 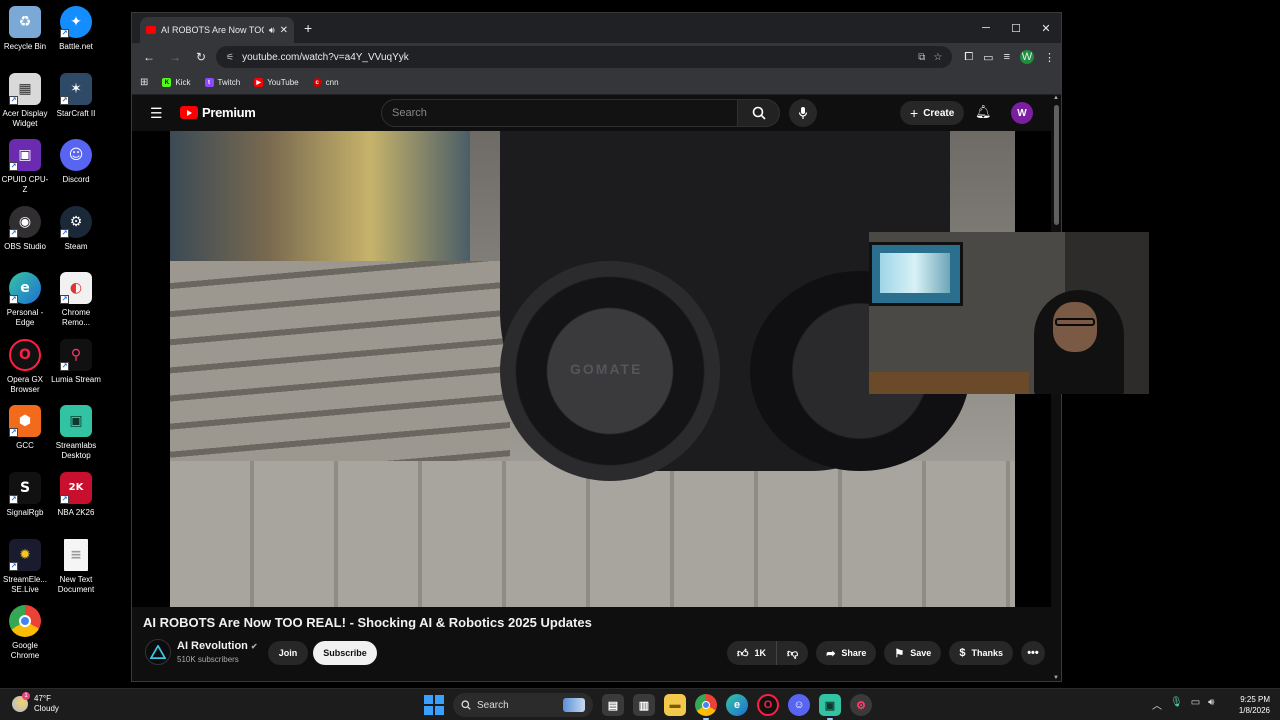 I want to click on webcam-glasses, so click(x=1075, y=322).